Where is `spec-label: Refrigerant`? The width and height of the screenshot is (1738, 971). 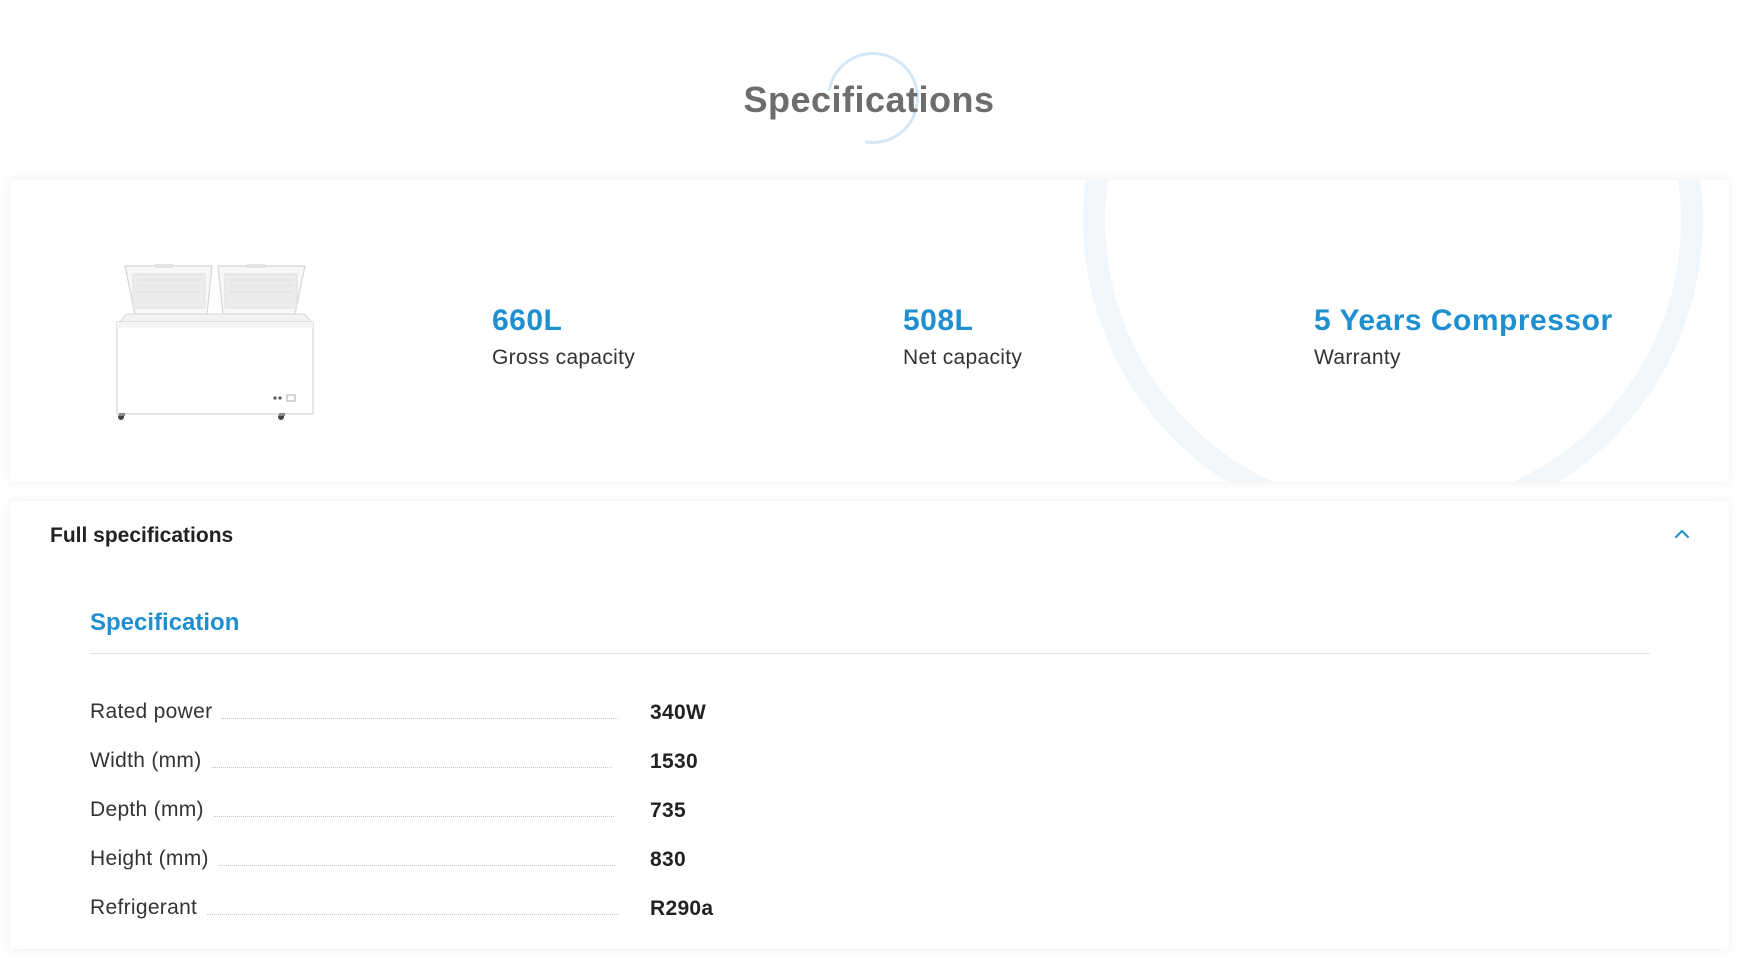 spec-label: Refrigerant is located at coordinates (144, 907).